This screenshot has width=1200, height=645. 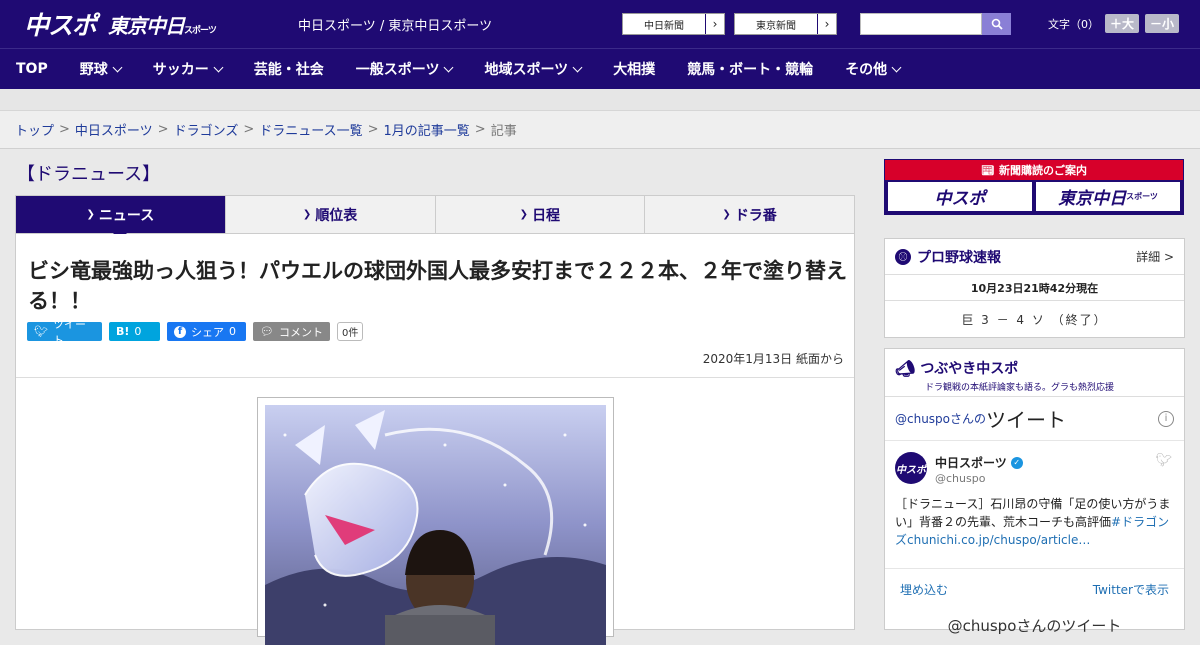 I want to click on breadcrumb-month-list: 1月の記事一覧, so click(x=427, y=129).